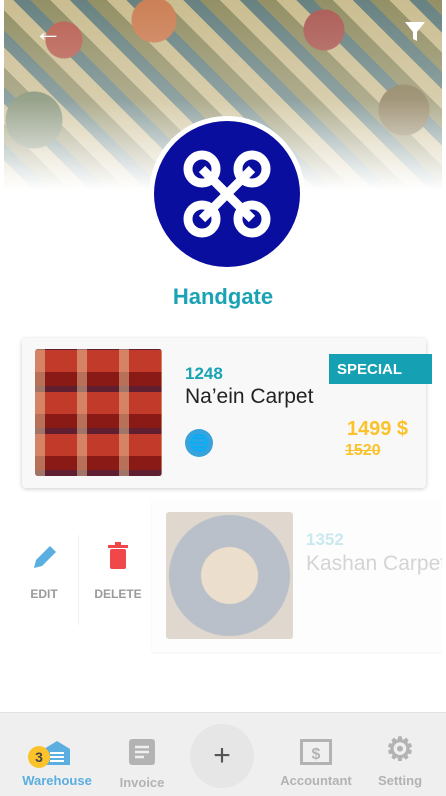 This screenshot has height=796, width=446. I want to click on nav-accountant: $ Accountant, so click(316, 750).